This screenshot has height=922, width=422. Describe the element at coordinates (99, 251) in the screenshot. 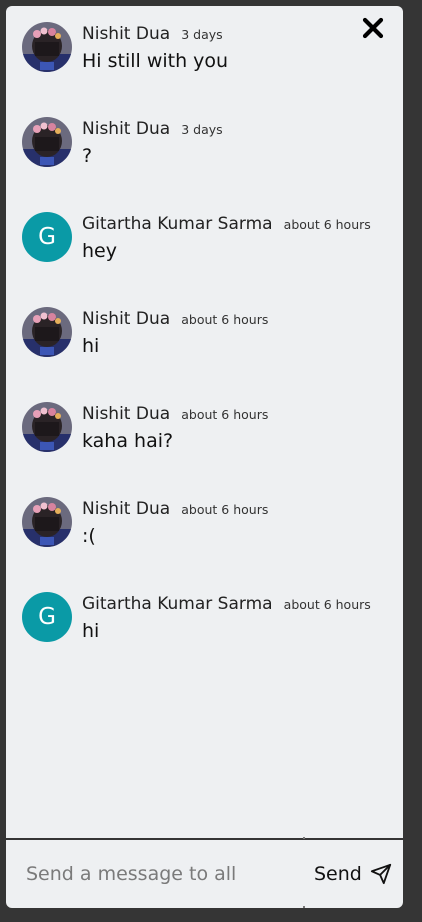

I see `message-text: hey` at that location.